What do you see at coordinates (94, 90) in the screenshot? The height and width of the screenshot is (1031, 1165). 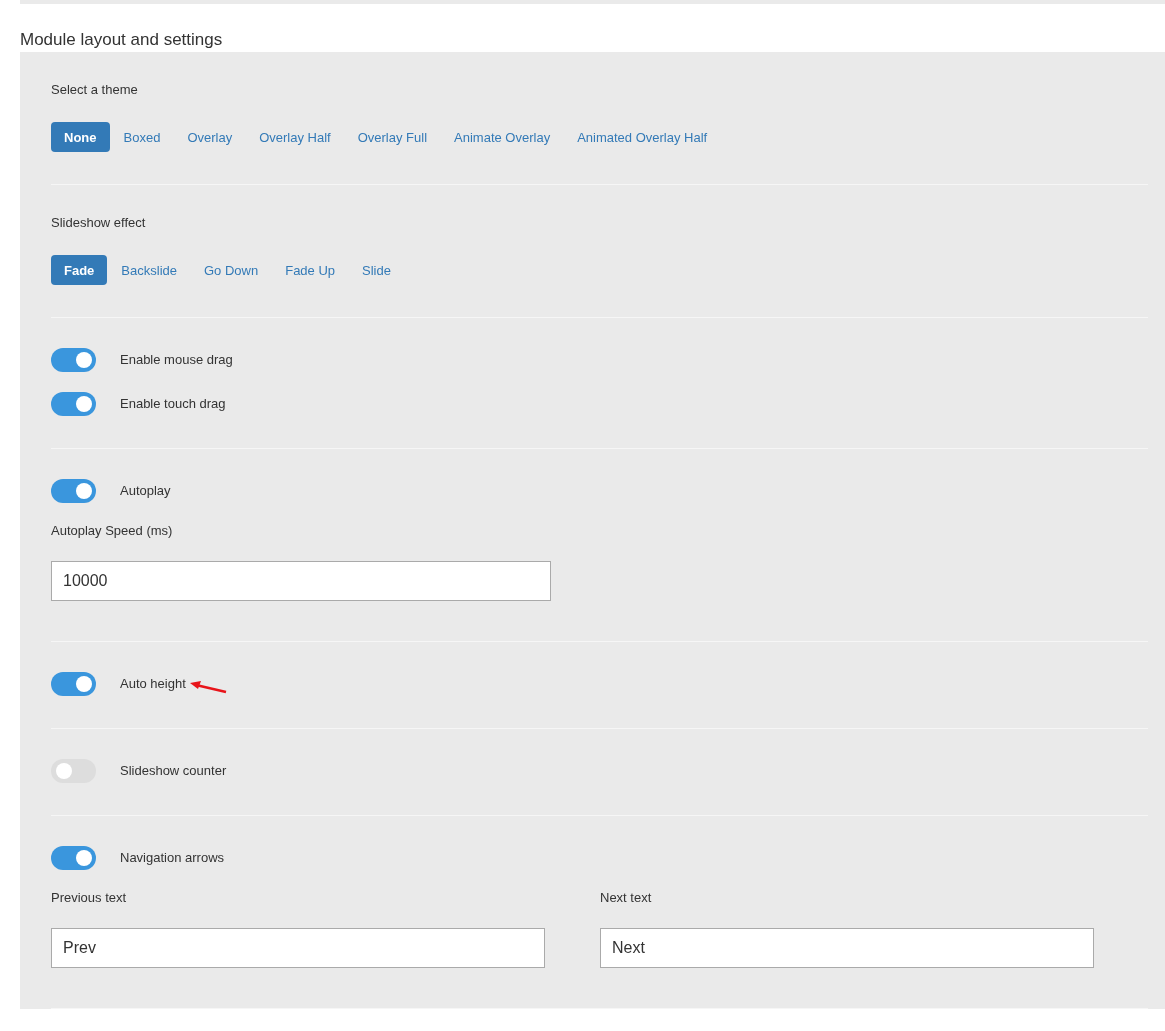 I see `group-label: Select a theme` at bounding box center [94, 90].